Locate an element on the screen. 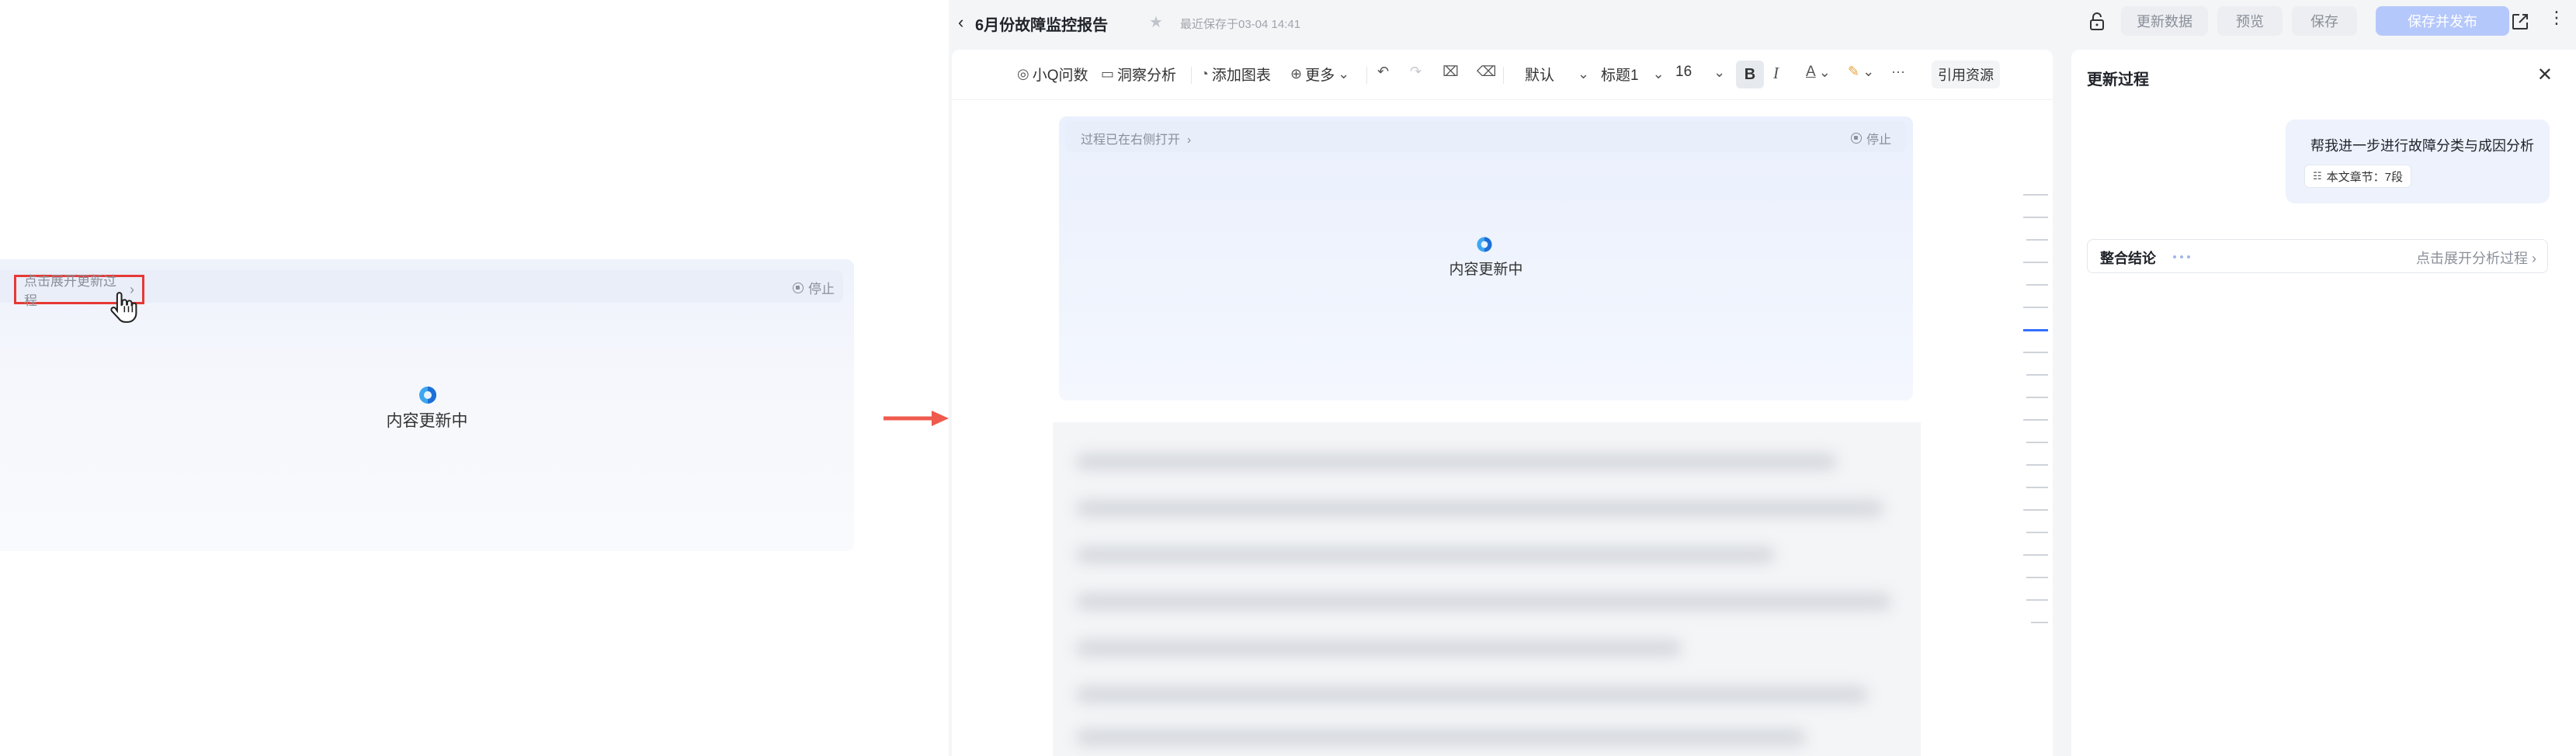 The width and height of the screenshot is (2576, 756). card-stop-label: 停止 is located at coordinates (1878, 140).